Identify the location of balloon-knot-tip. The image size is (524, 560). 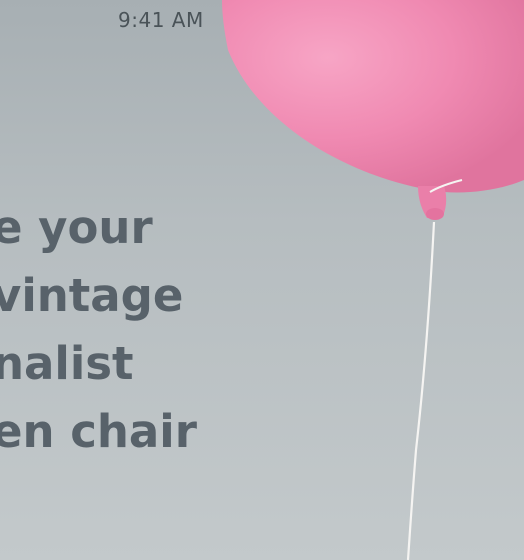
(435, 214).